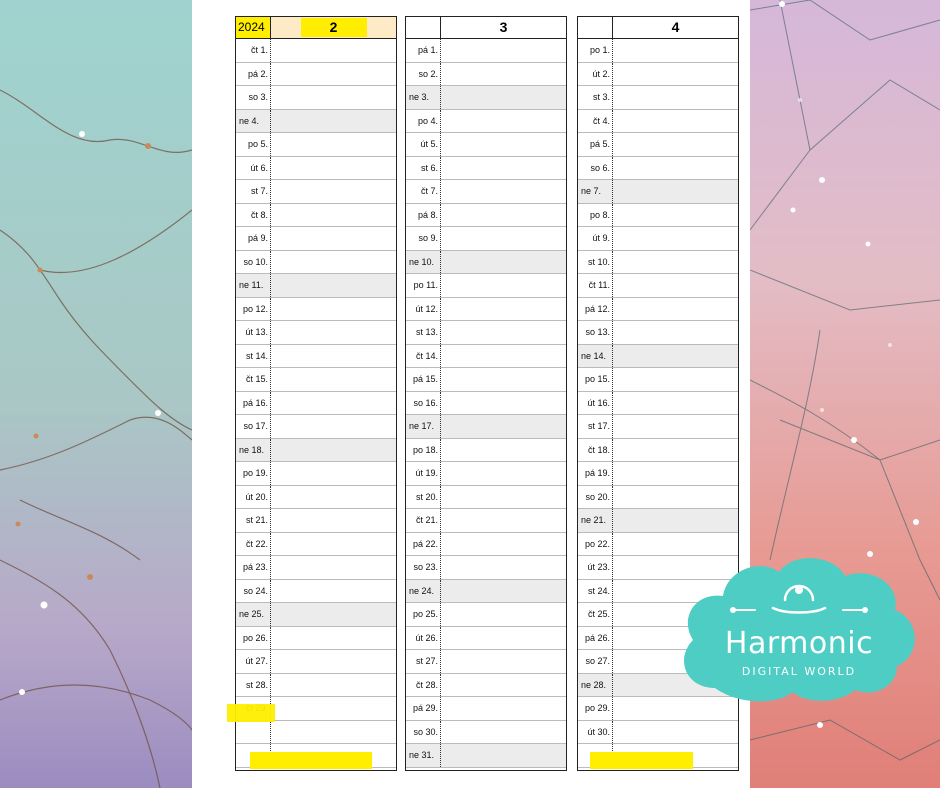  I want to click on day-row: po 18., so click(486, 450).